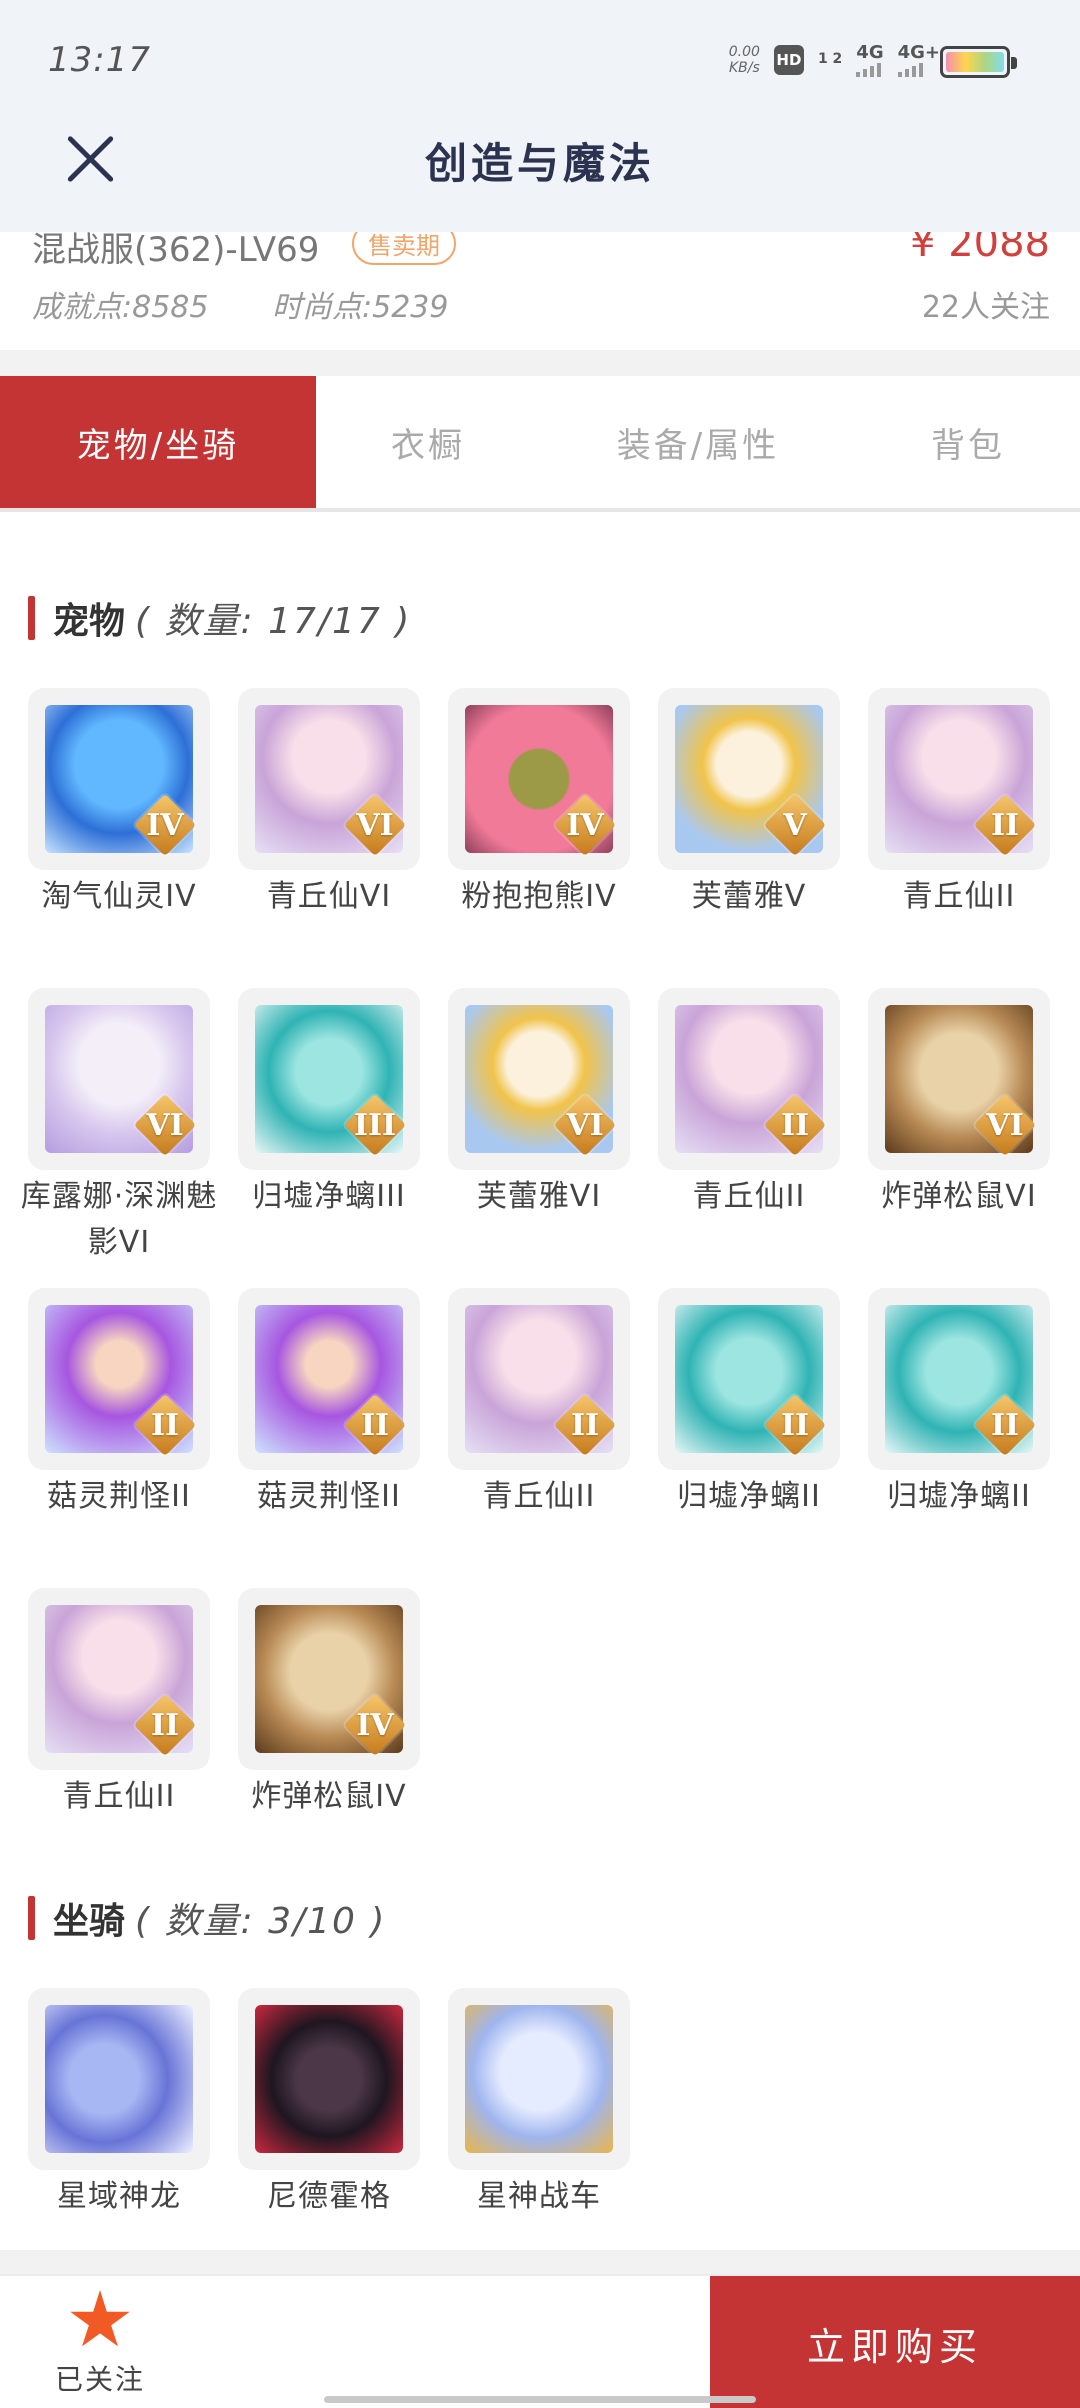 The image size is (1080, 2408). I want to click on buy-now-button: 立即购买, so click(895, 2342).